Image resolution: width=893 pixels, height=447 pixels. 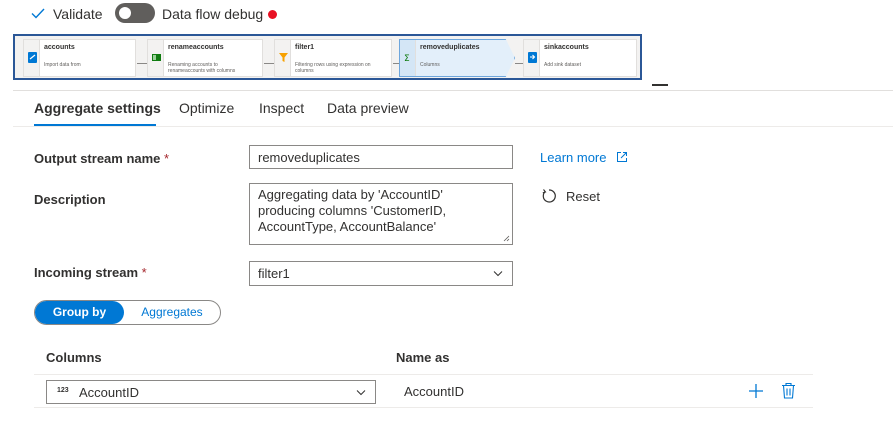 I want to click on external-link-icon, so click(x=622, y=157).